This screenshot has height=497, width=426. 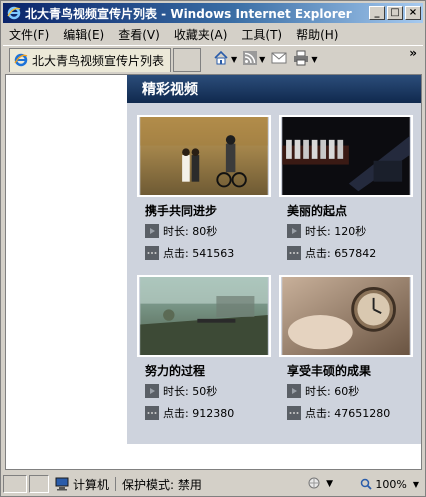 I want to click on duration-text: 时长: 60秒, so click(x=332, y=391).